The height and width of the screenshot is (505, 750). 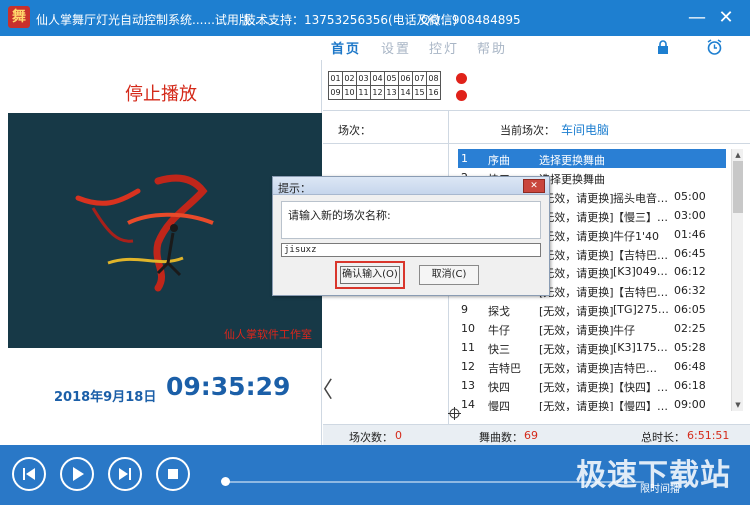 What do you see at coordinates (405, 92) in the screenshot?
I see `channel-cell: 14` at bounding box center [405, 92].